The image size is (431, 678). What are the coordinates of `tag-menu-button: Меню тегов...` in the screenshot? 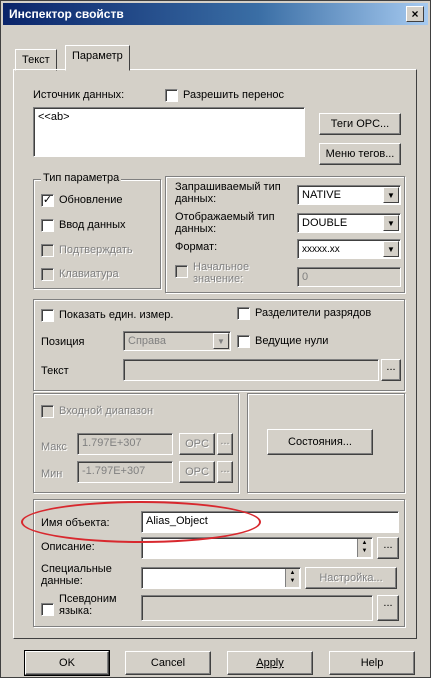 It's located at (360, 154).